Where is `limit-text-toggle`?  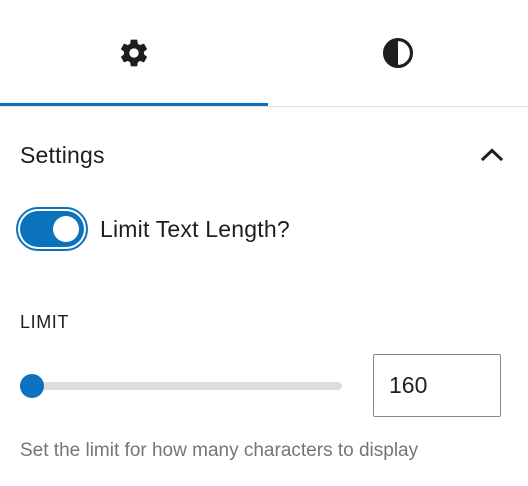 limit-text-toggle is located at coordinates (52, 229).